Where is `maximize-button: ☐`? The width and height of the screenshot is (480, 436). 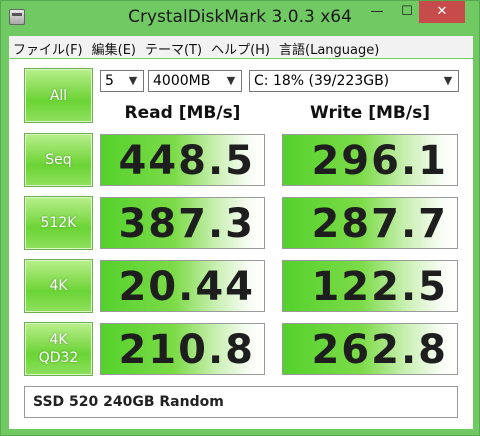
maximize-button: ☐ is located at coordinates (407, 12).